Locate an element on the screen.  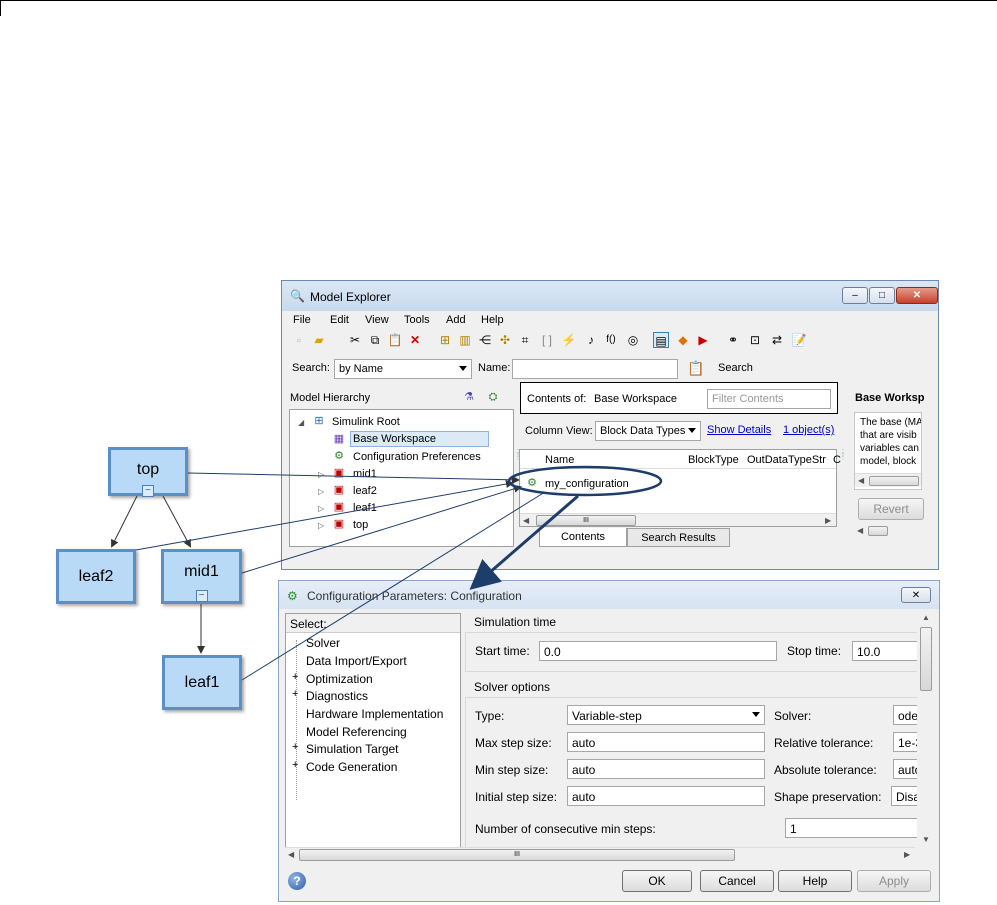
search-button: Search is located at coordinates (735, 368).